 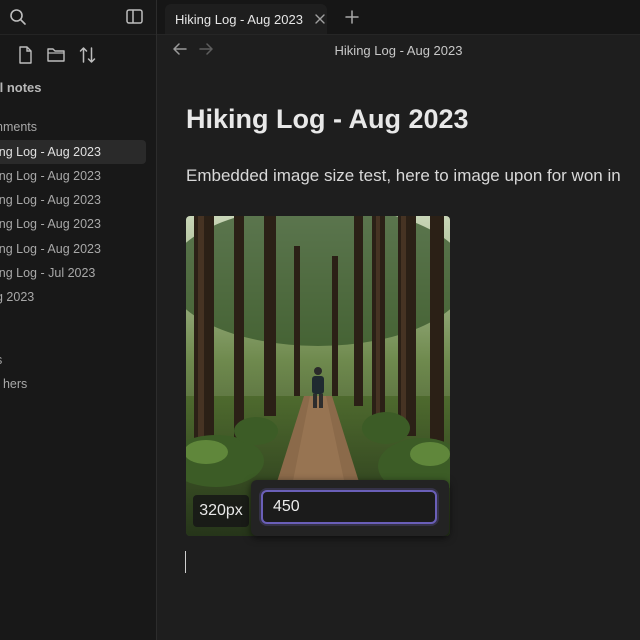 I want to click on sidebar-toggle-icon, so click(x=134, y=16).